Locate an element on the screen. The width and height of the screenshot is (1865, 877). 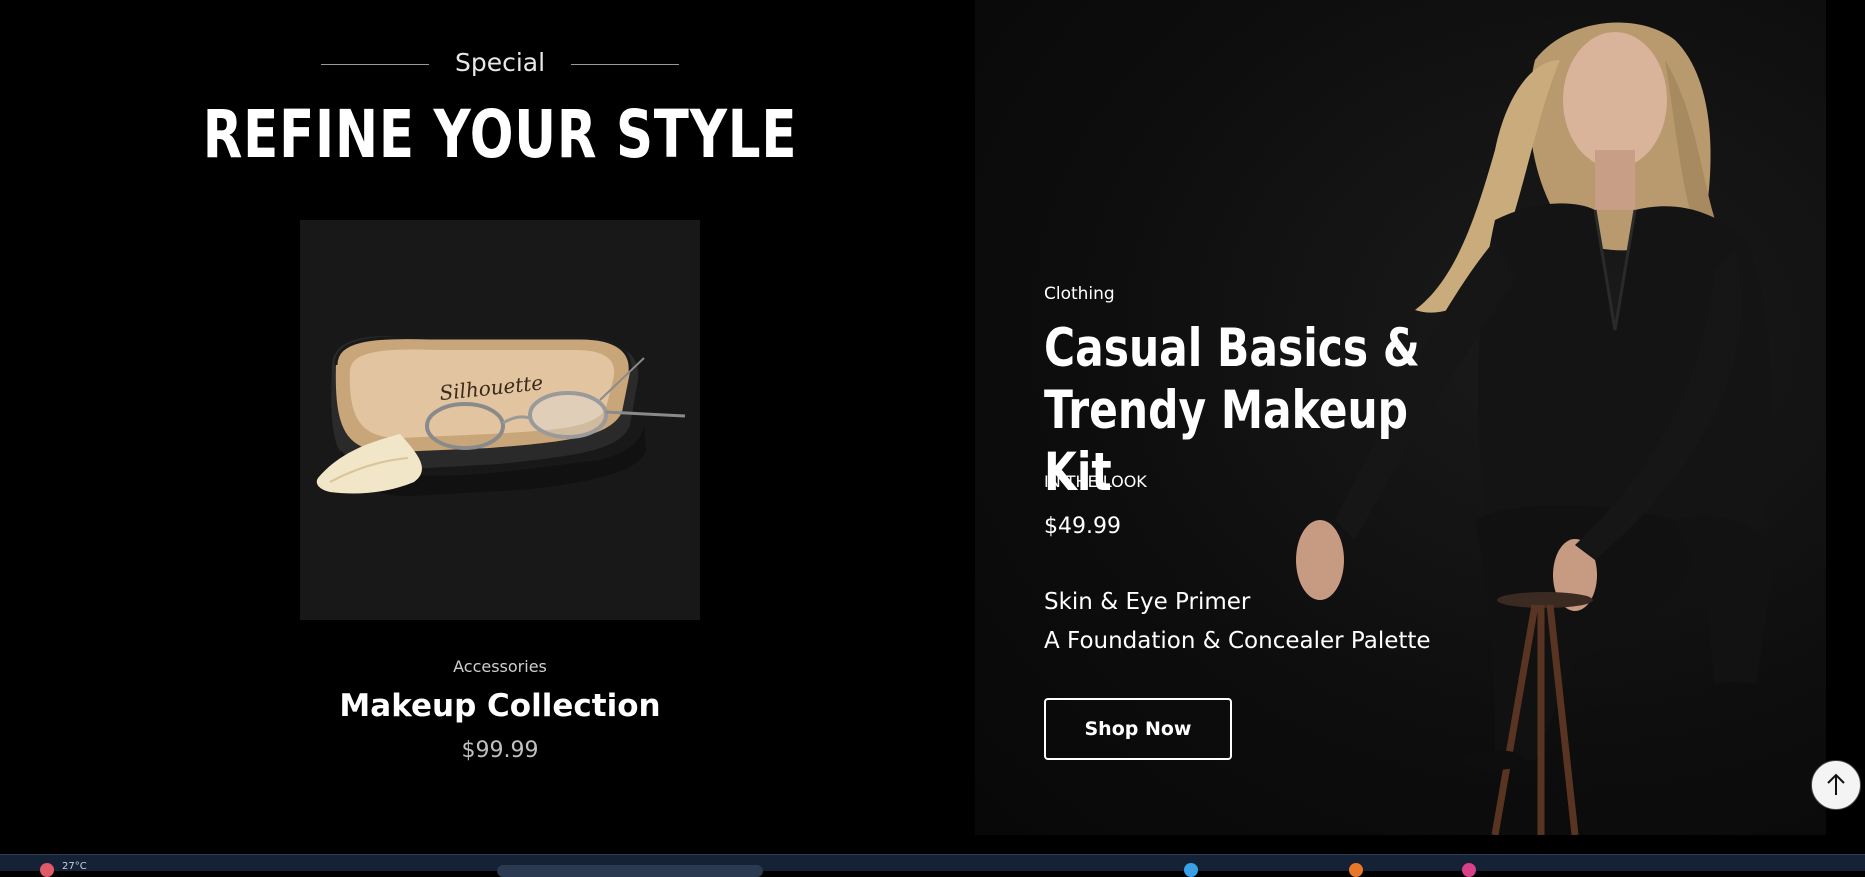
arrow-up-icon is located at coordinates (1836, 784).